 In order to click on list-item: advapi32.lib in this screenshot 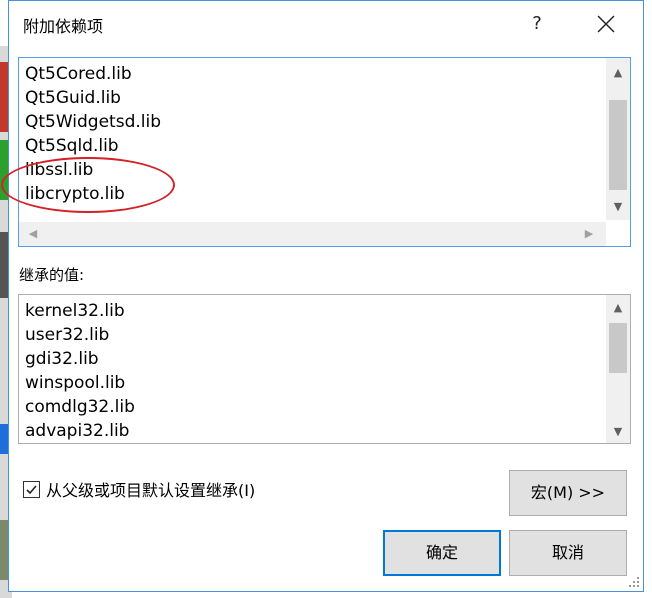, I will do `click(77, 431)`.